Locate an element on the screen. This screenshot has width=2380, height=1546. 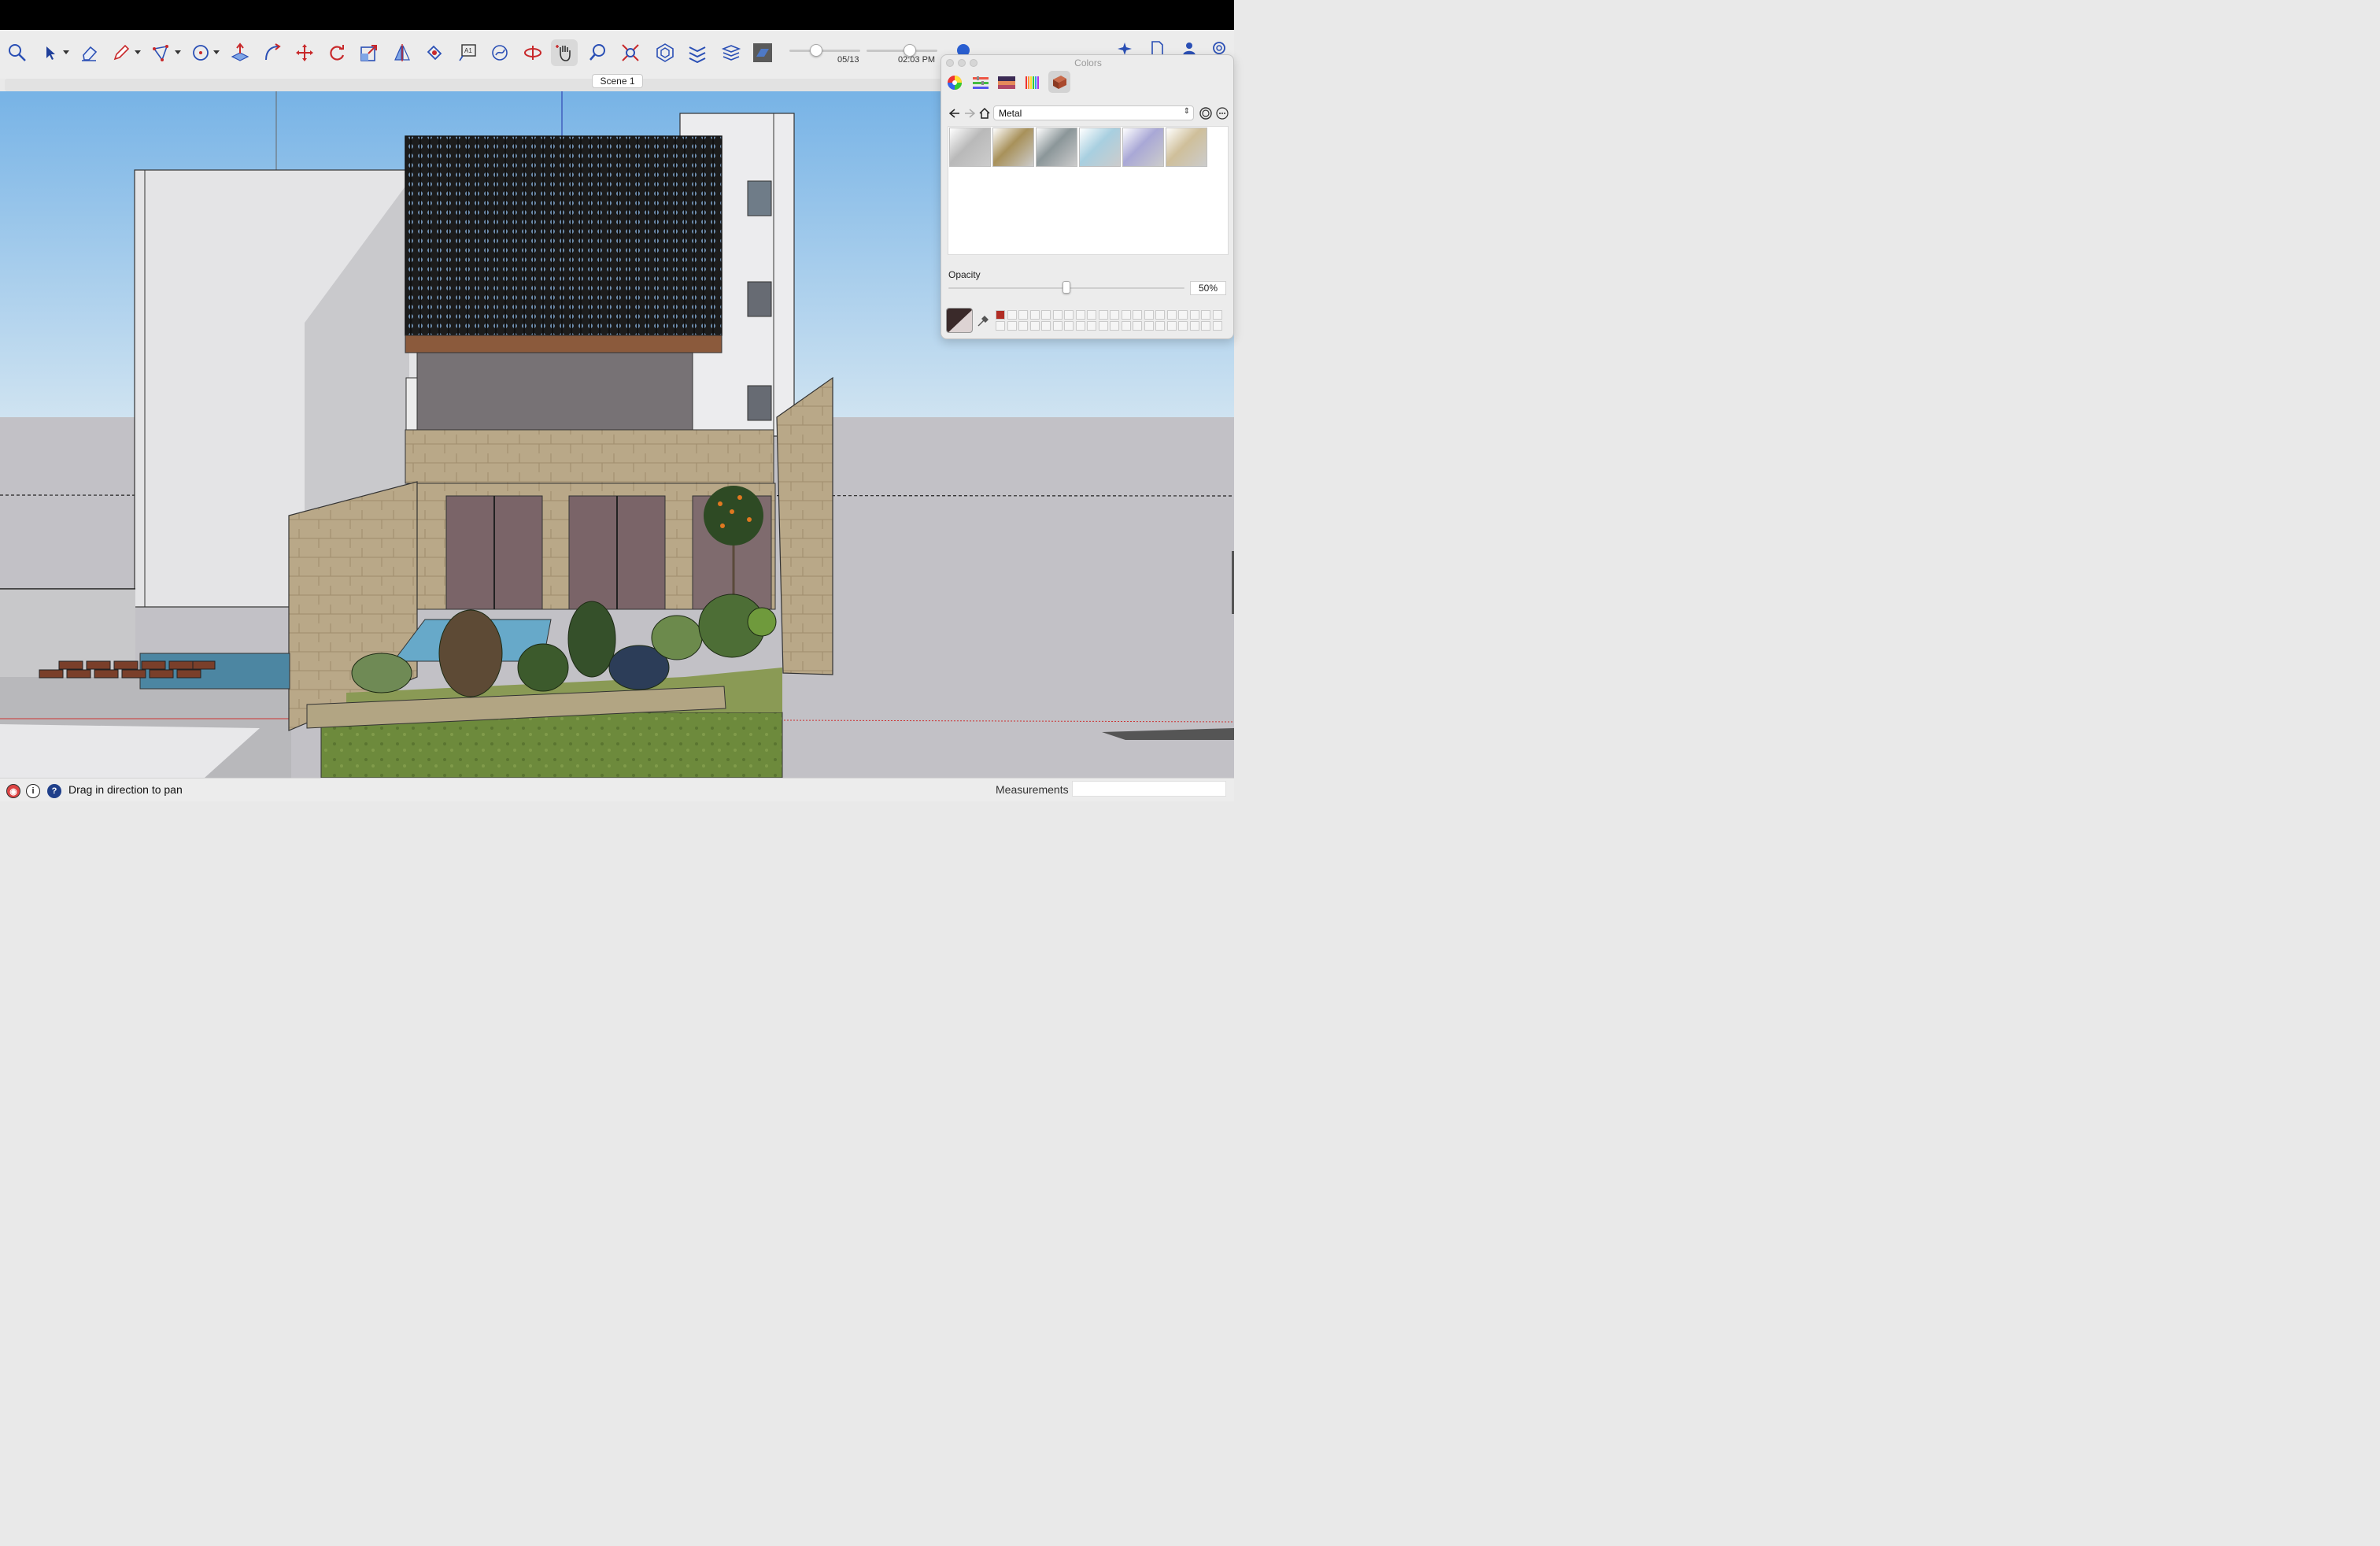
material-swatch-metal-pale-gold is located at coordinates (1186, 148).